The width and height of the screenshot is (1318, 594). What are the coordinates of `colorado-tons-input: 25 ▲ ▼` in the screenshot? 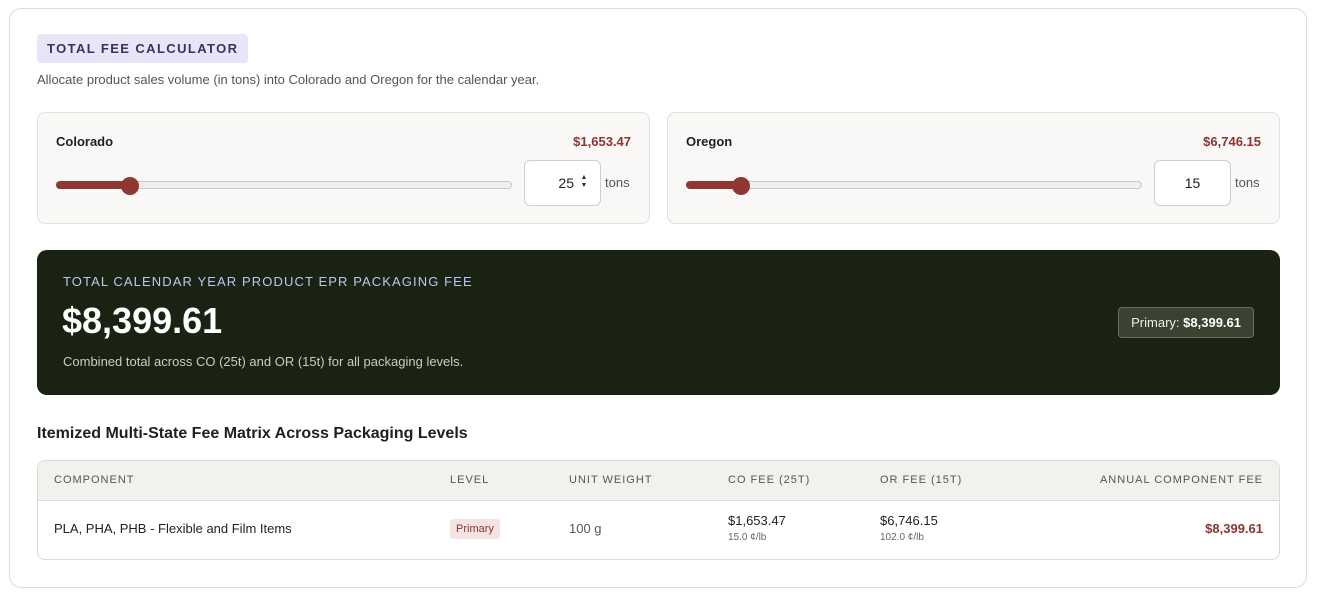 It's located at (562, 183).